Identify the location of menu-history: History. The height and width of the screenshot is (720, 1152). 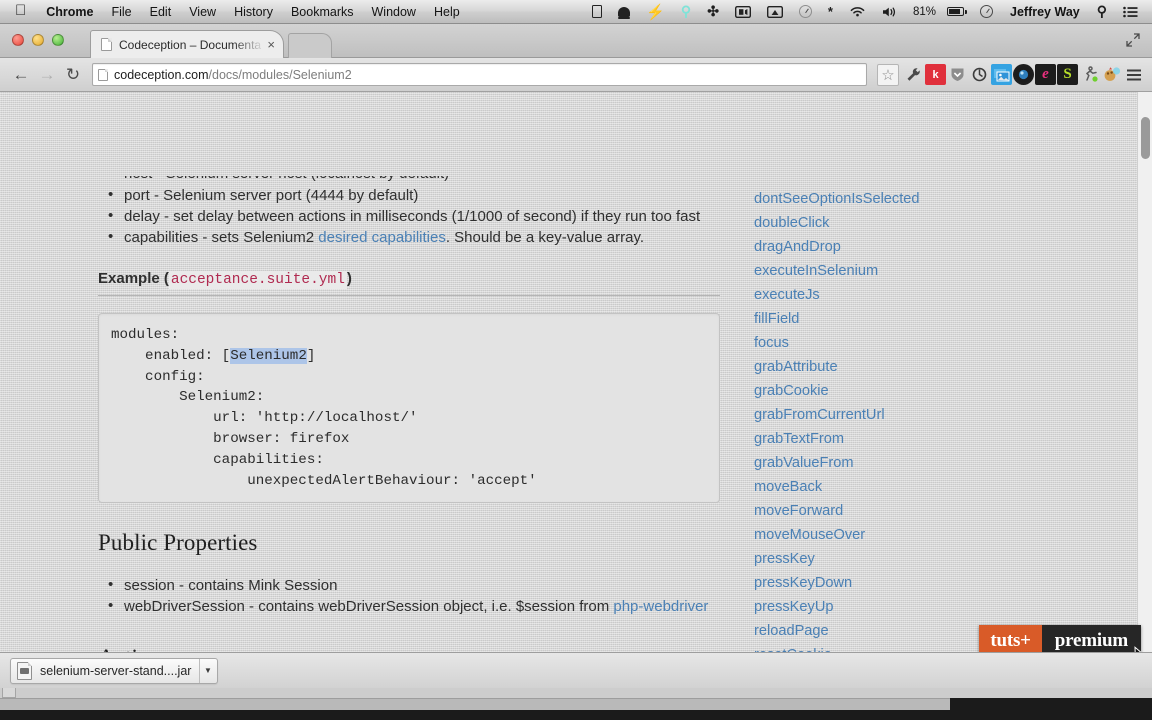
(253, 12).